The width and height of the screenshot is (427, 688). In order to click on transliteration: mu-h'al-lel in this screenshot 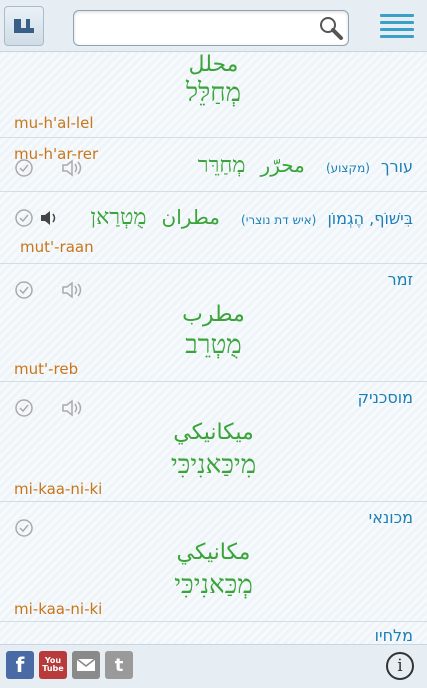, I will do `click(54, 123)`.